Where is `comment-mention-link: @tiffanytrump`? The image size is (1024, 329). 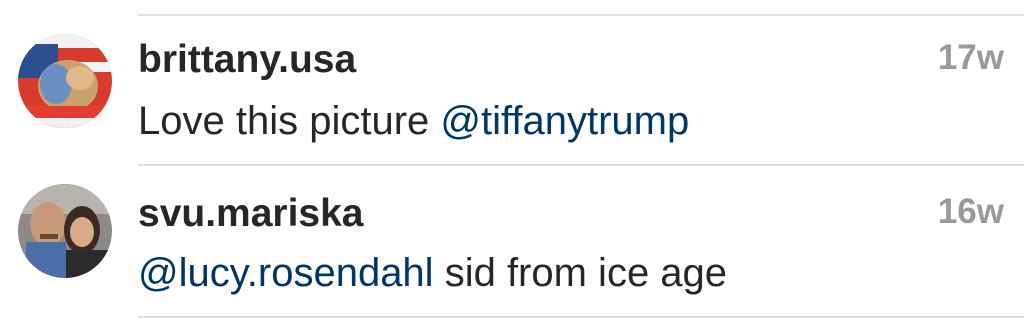
comment-mention-link: @tiffanytrump is located at coordinates (564, 121).